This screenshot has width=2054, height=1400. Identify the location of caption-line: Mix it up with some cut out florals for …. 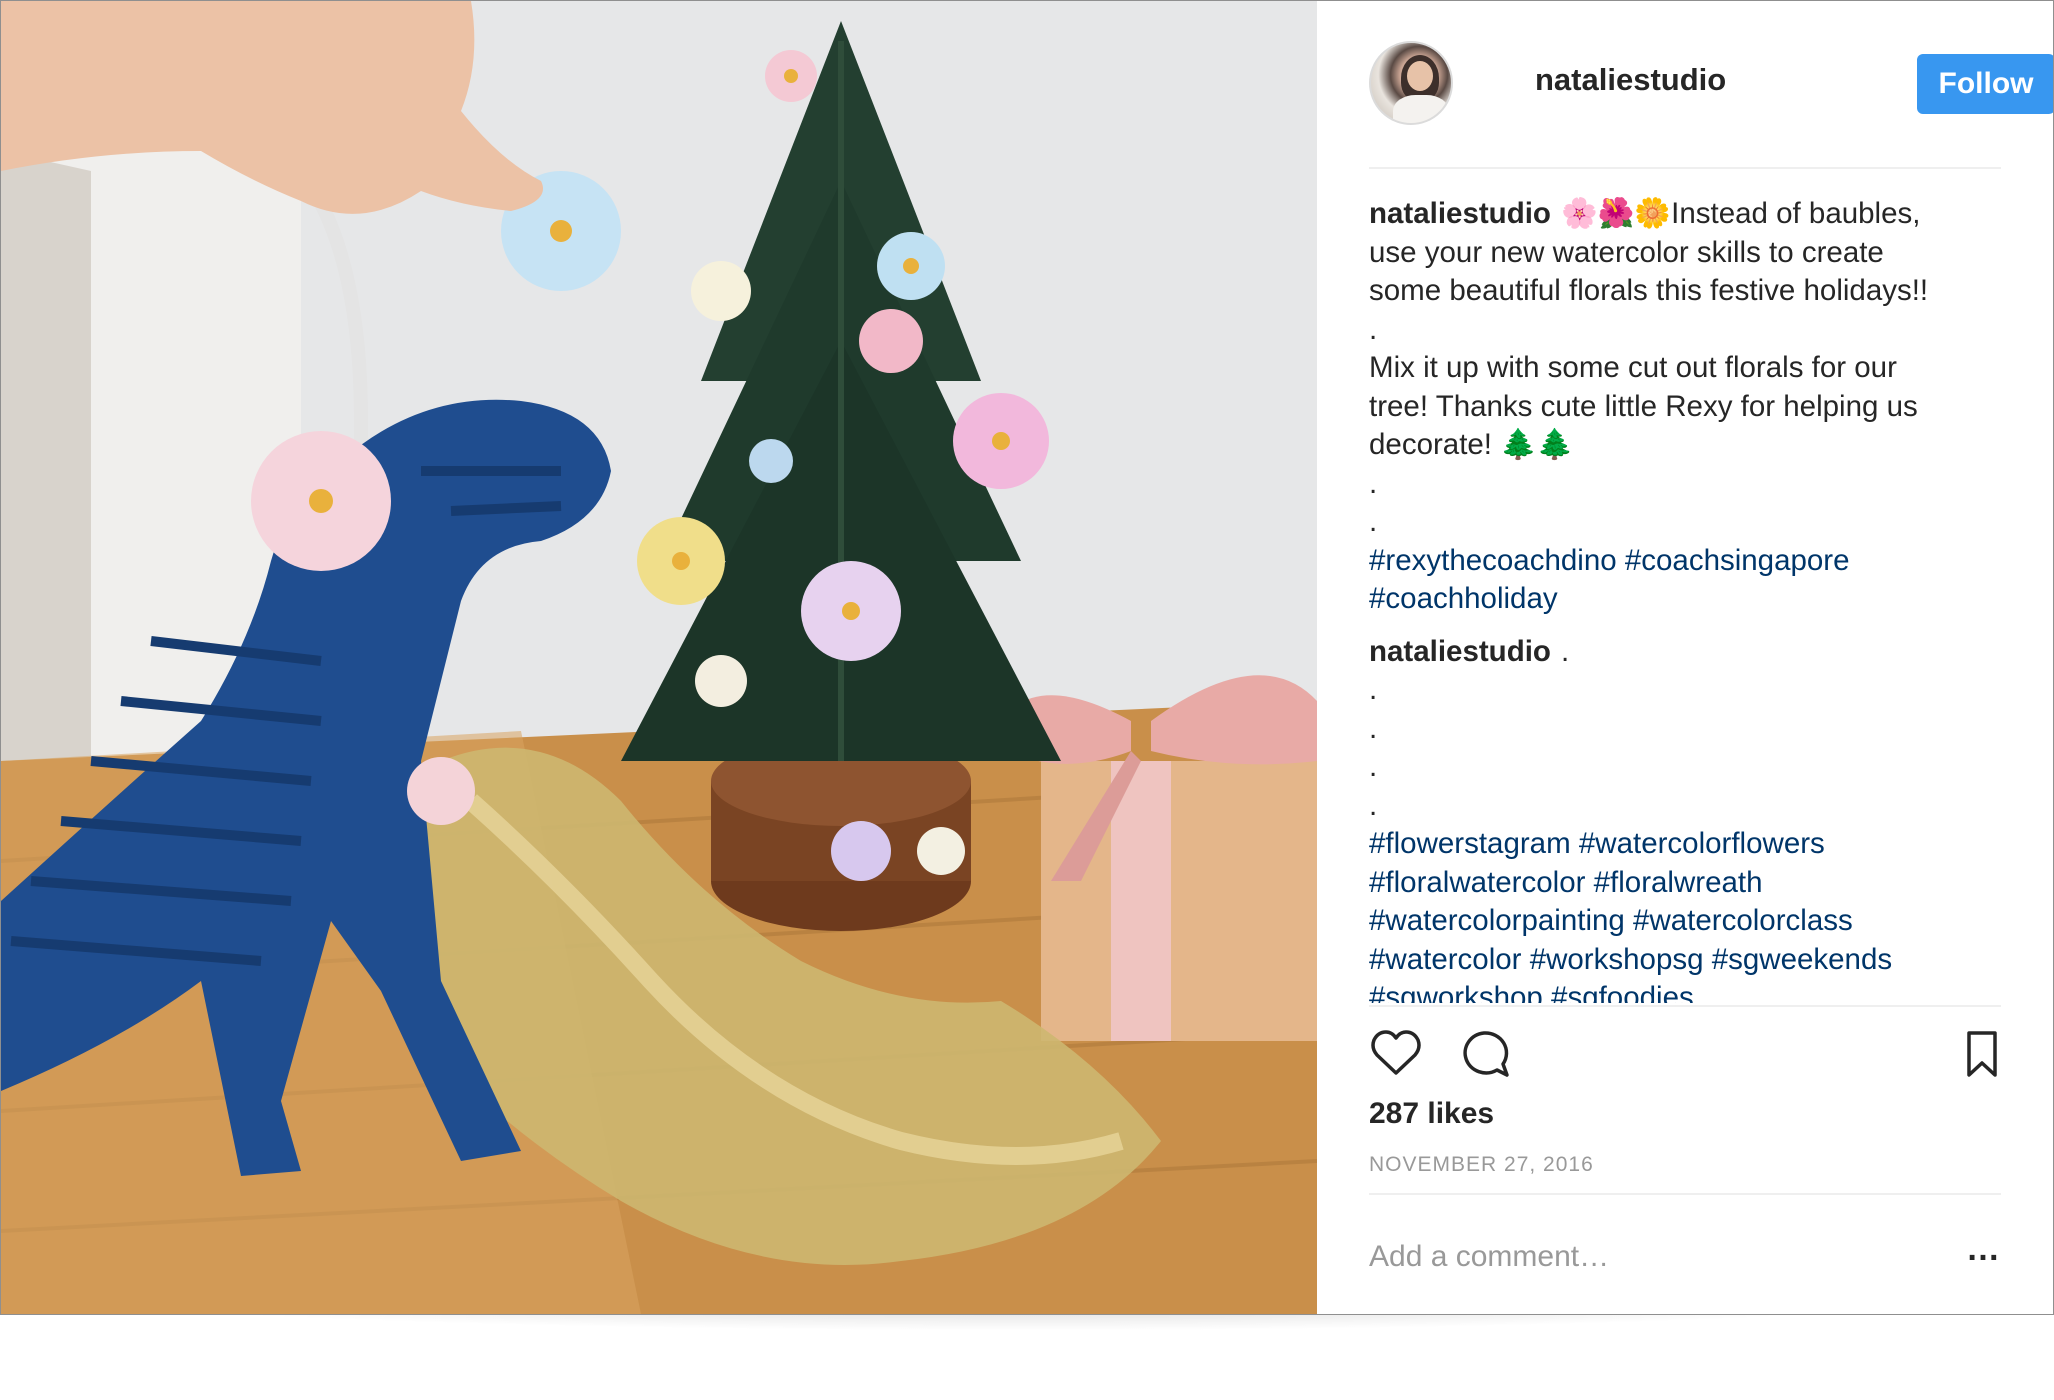
(1633, 367).